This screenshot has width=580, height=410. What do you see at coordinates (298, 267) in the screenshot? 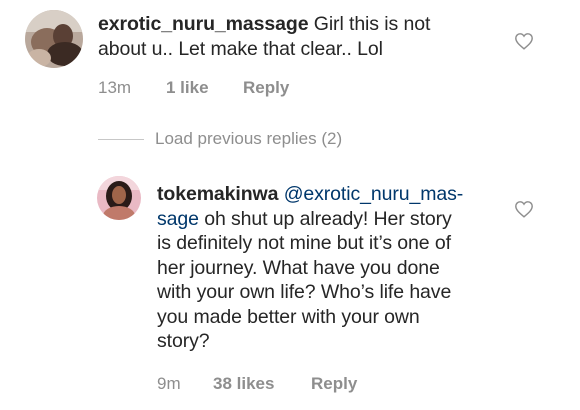
I see `comment-body-line: her journey. What have you done` at bounding box center [298, 267].